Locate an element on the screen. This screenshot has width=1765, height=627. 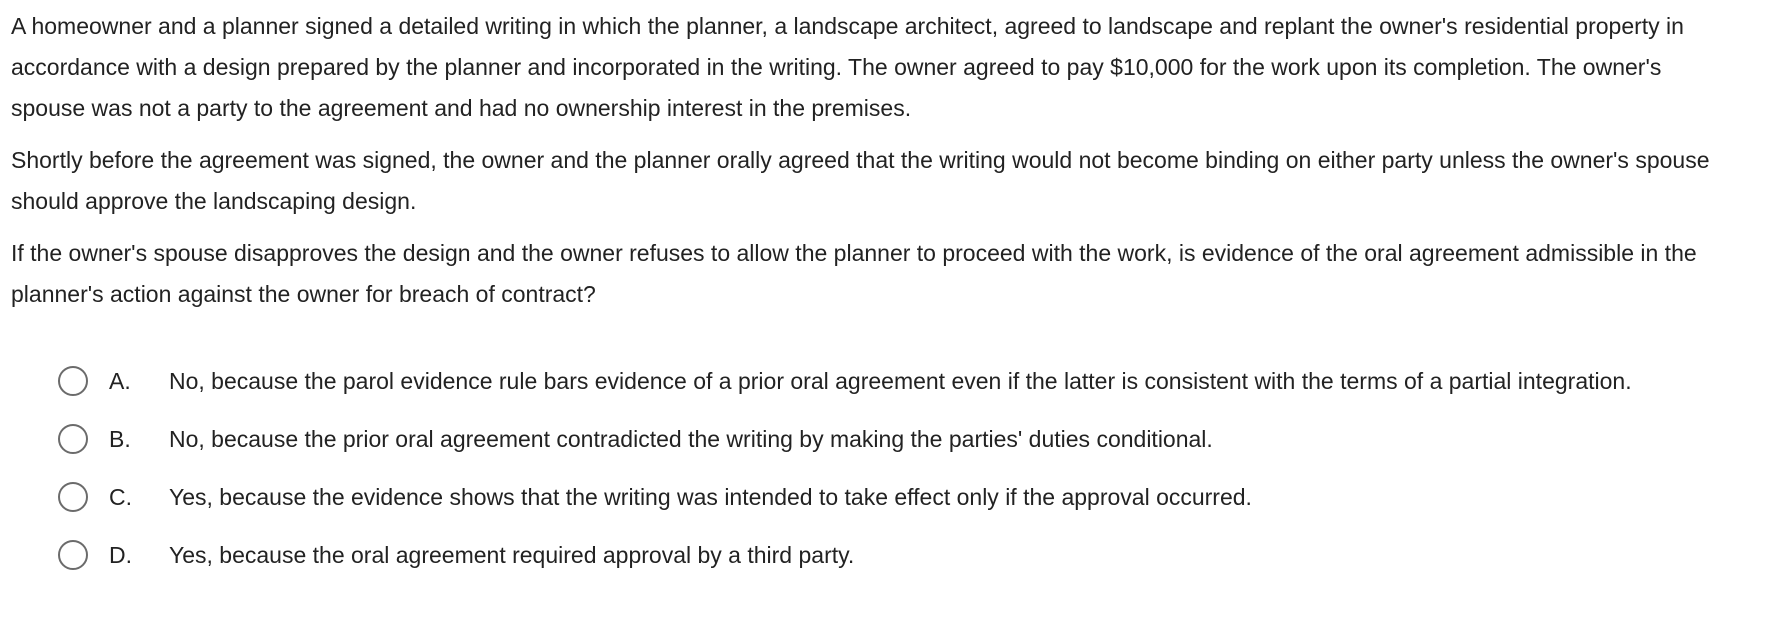
radio-button-a is located at coordinates (73, 381).